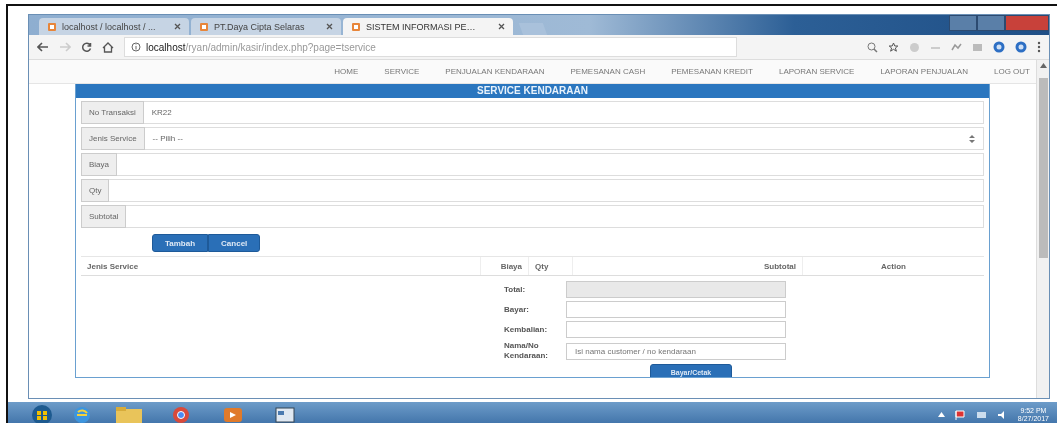 The height and width of the screenshot is (423, 1057). I want to click on field-label: Biaya, so click(99, 164).